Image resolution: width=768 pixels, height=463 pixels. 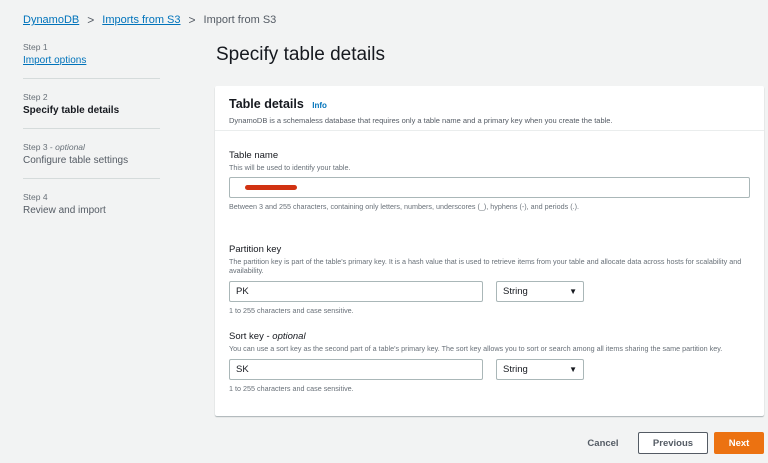 I want to click on partition-key-type-value: String, so click(x=515, y=291).